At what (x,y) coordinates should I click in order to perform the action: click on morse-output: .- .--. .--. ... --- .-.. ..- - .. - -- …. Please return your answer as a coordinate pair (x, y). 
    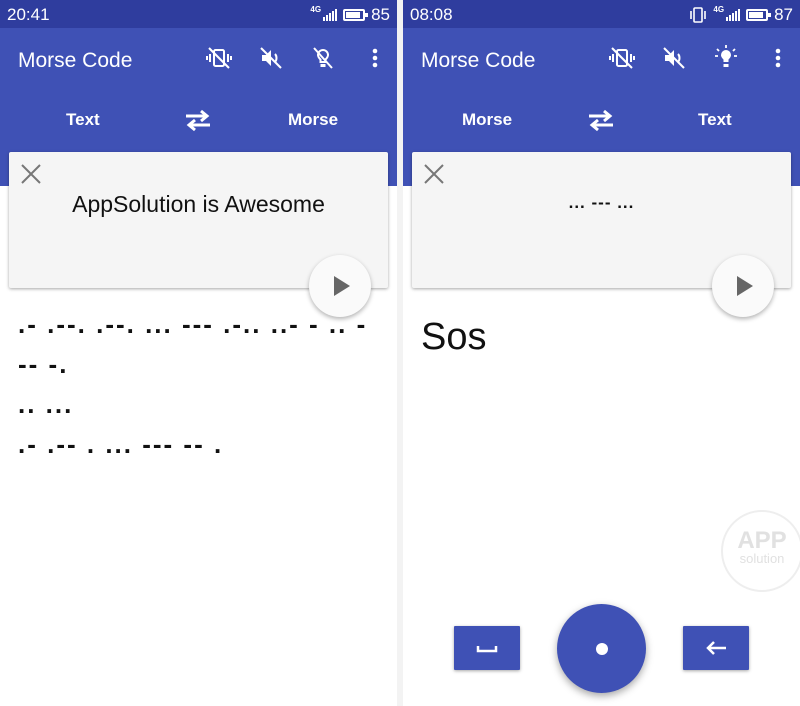
    Looking at the image, I should click on (198, 384).